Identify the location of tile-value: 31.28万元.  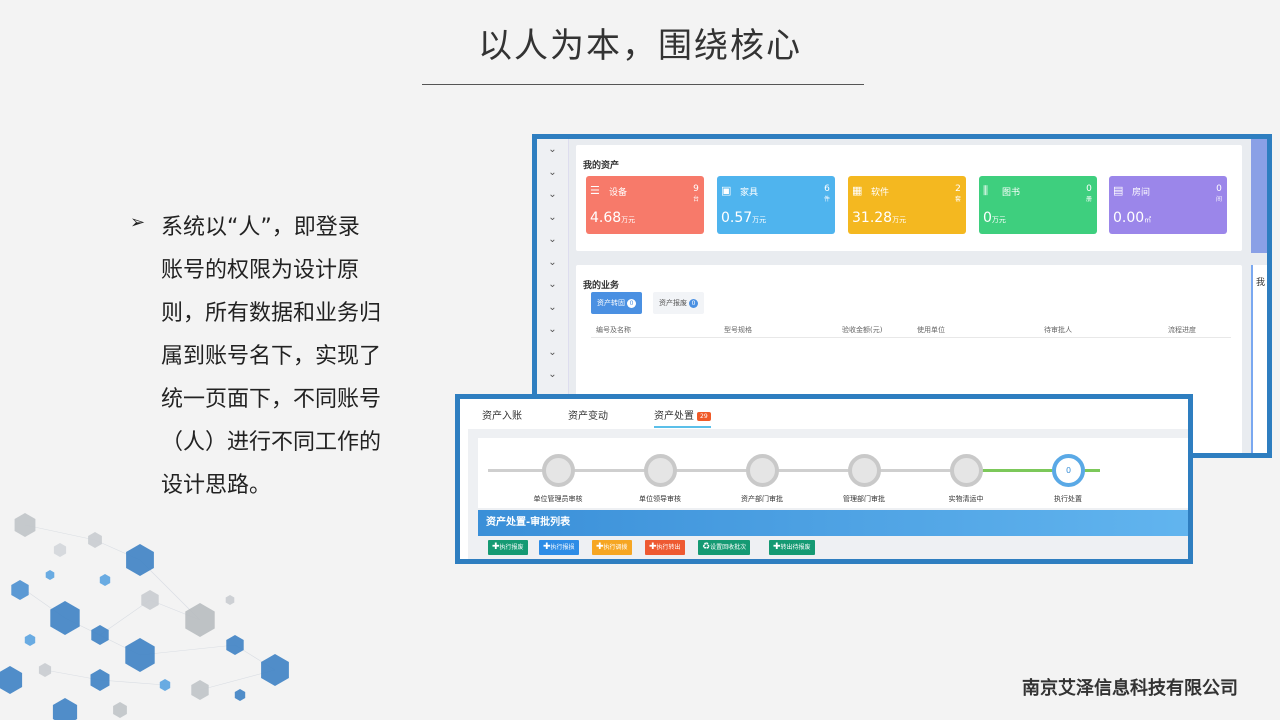
(879, 218).